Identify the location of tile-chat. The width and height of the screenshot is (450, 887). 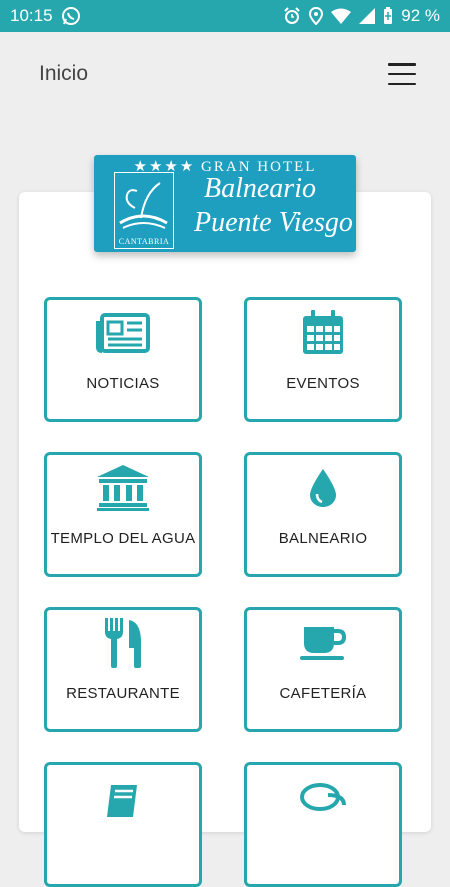
(323, 824).